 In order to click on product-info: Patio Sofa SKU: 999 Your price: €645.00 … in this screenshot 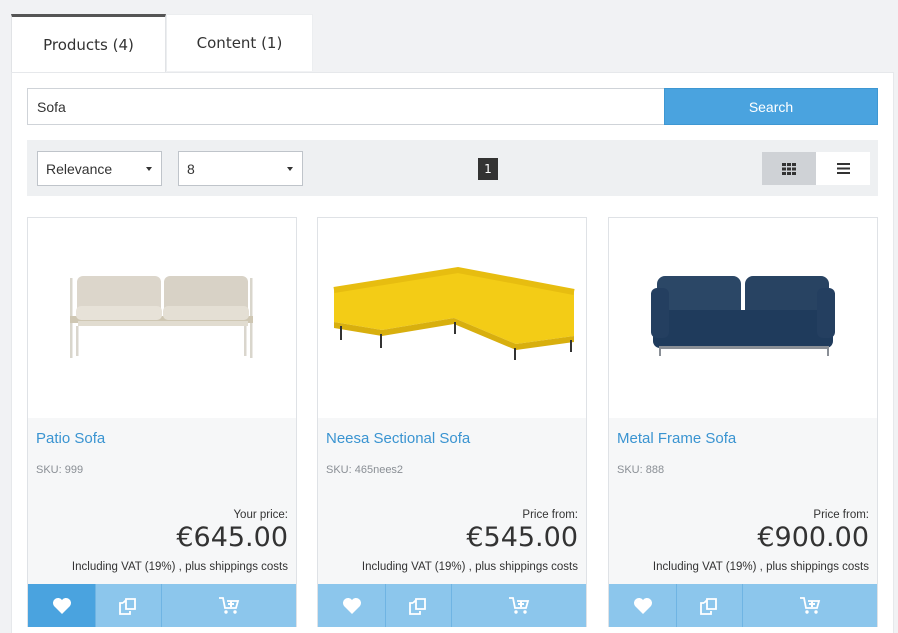, I will do `click(162, 501)`.